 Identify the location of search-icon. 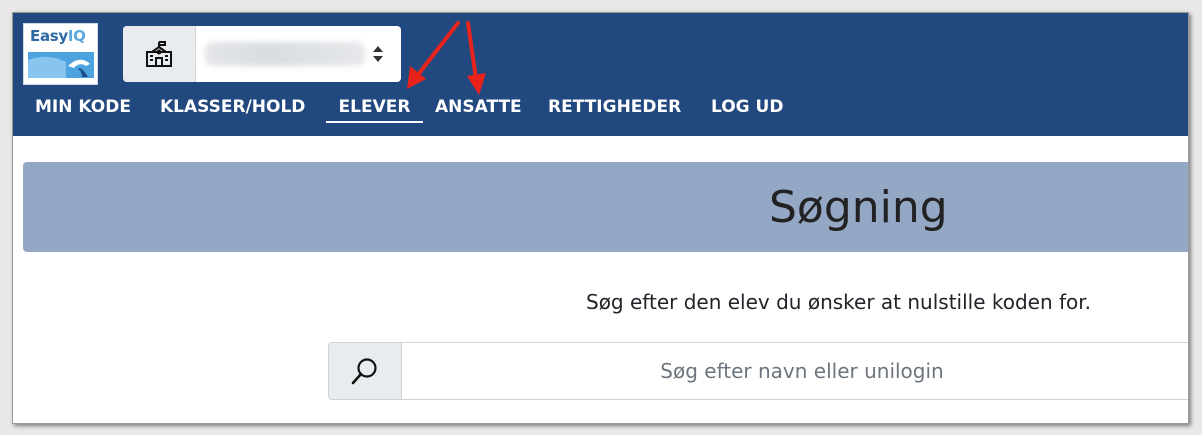
(364, 371).